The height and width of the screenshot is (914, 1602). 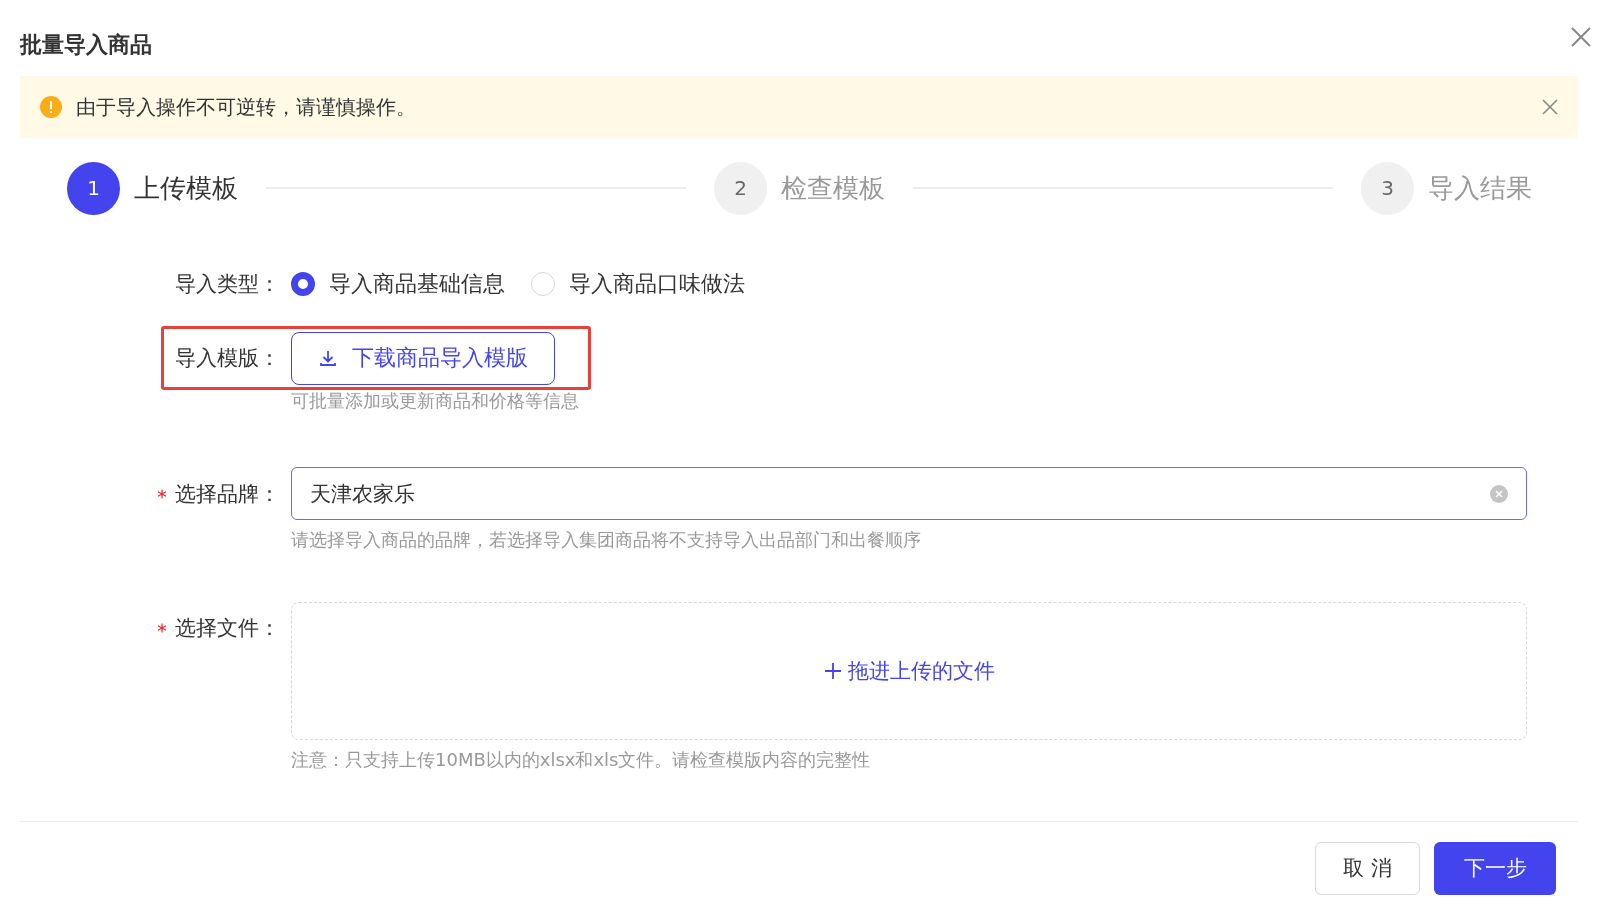 What do you see at coordinates (51, 107) in the screenshot?
I see `warning-icon` at bounding box center [51, 107].